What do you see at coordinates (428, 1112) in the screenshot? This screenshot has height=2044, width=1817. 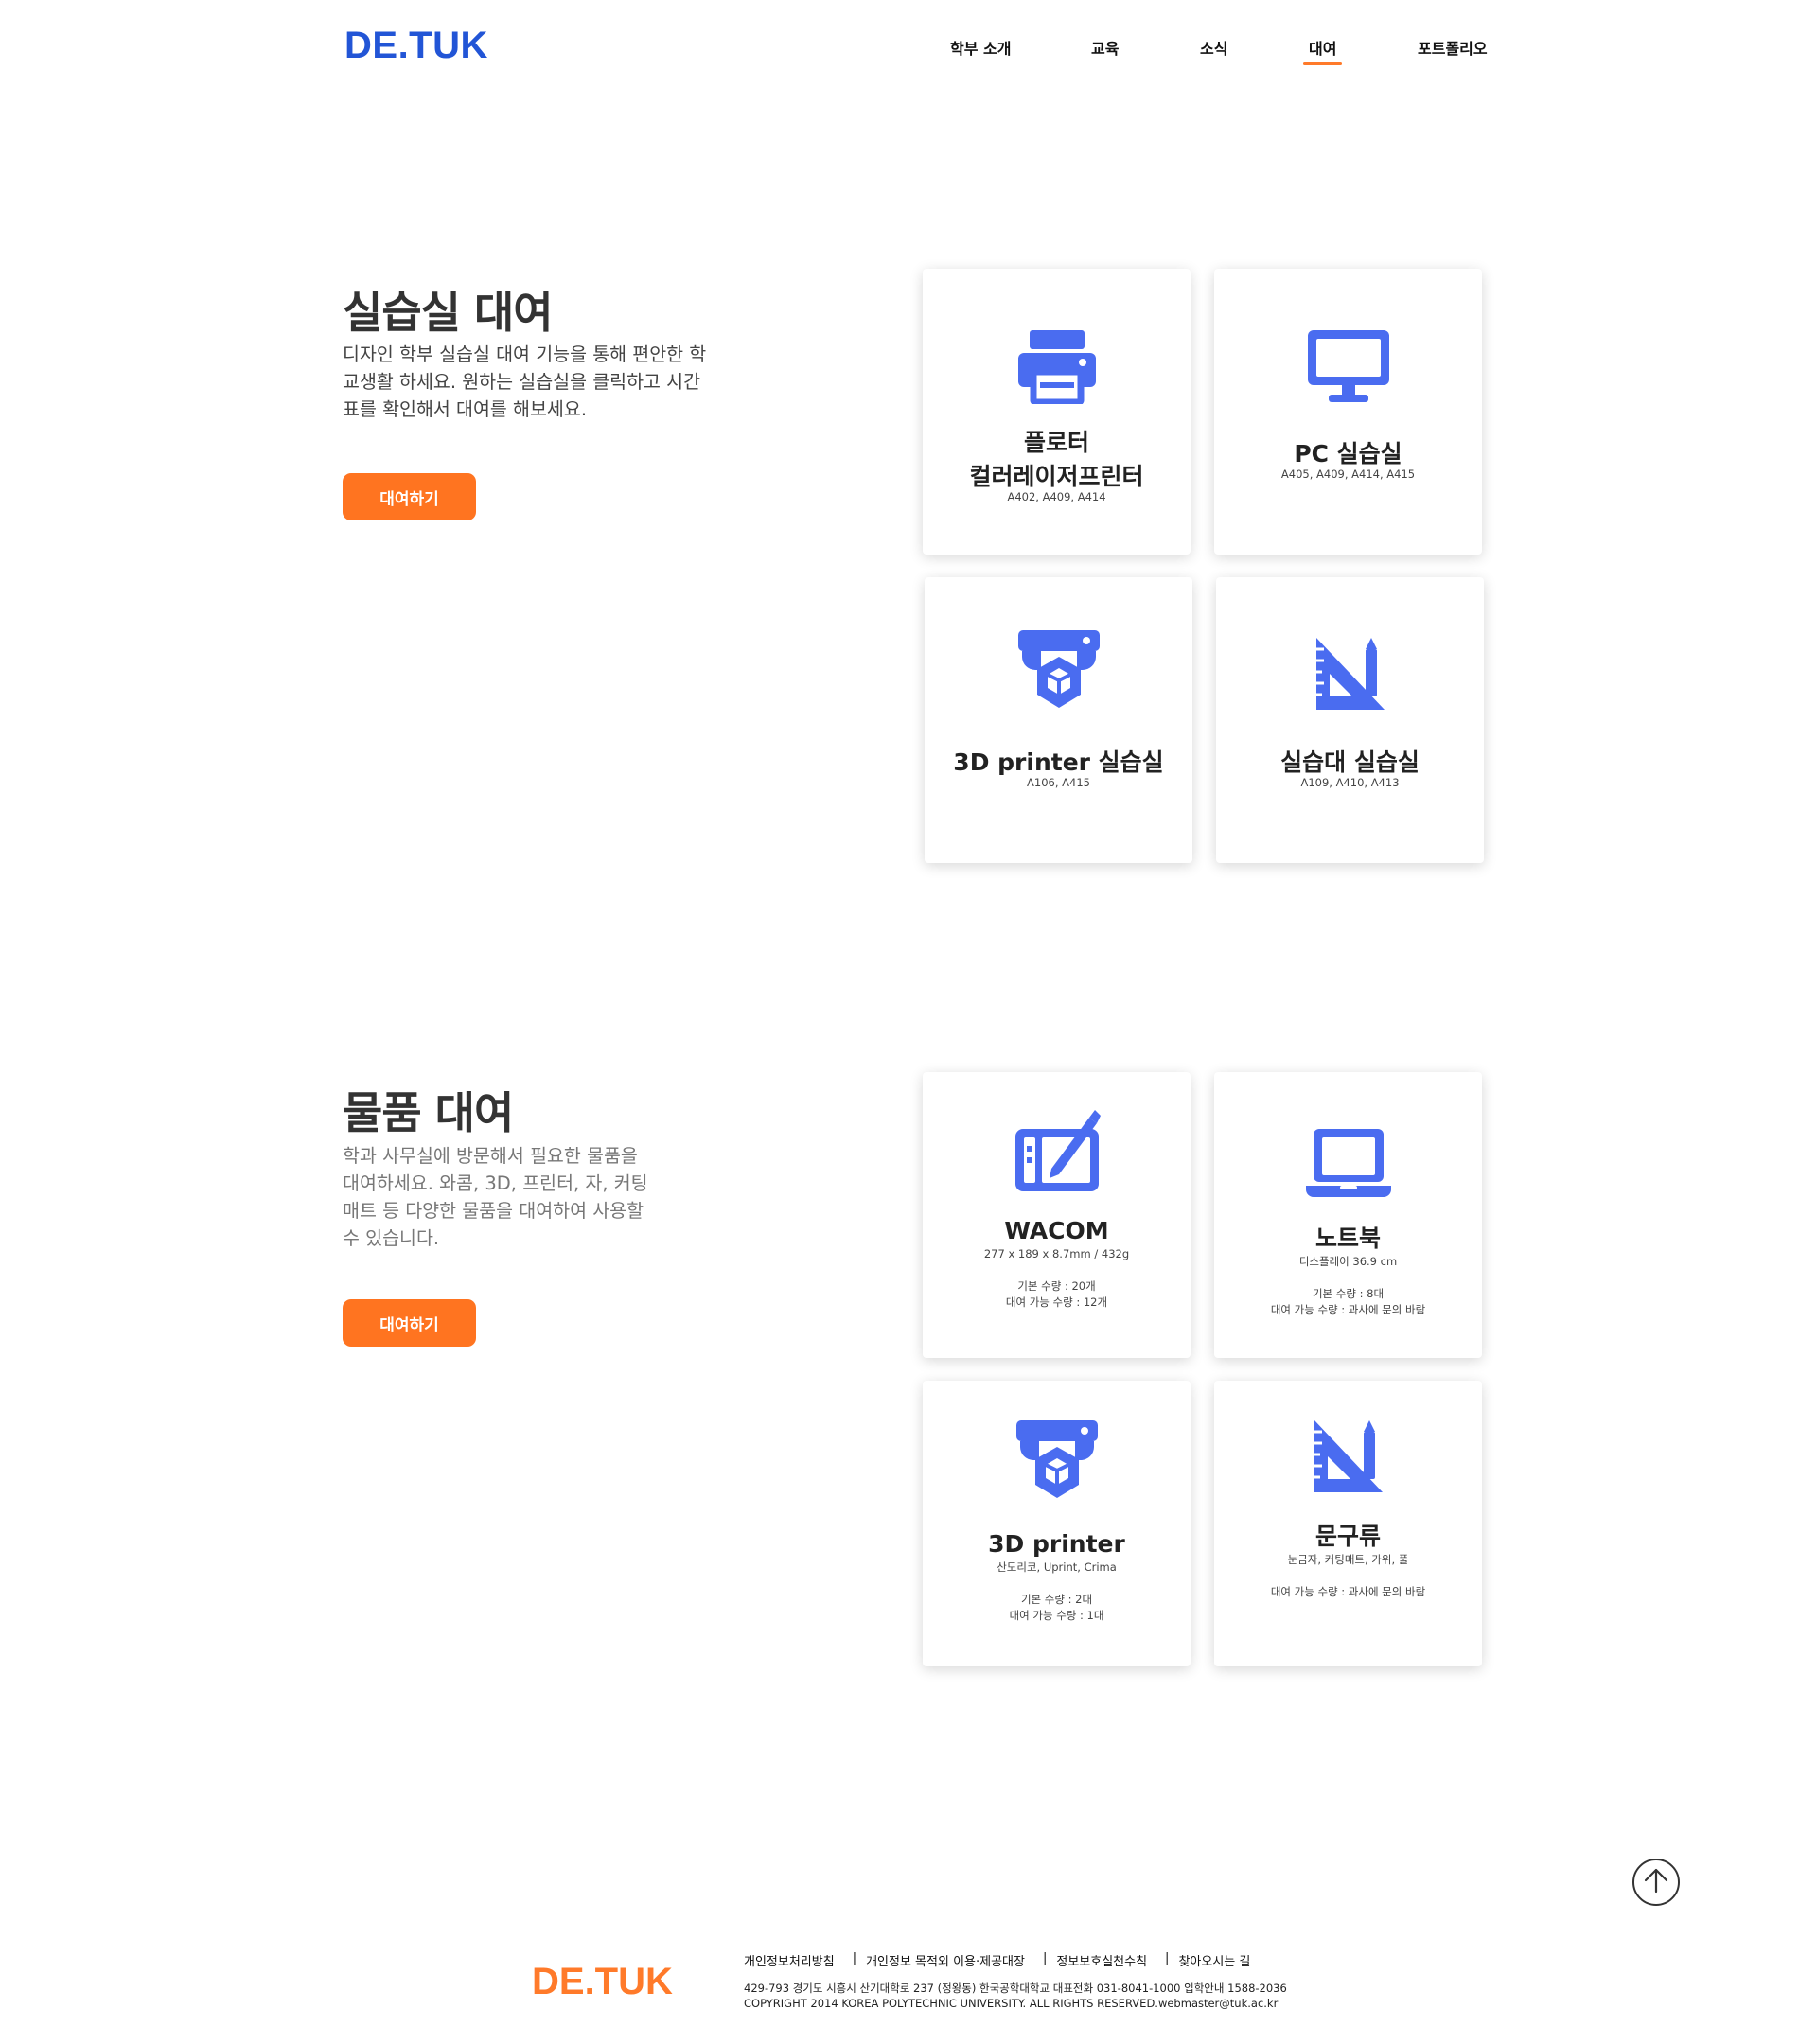 I see `item-section-title: 물품 대여` at bounding box center [428, 1112].